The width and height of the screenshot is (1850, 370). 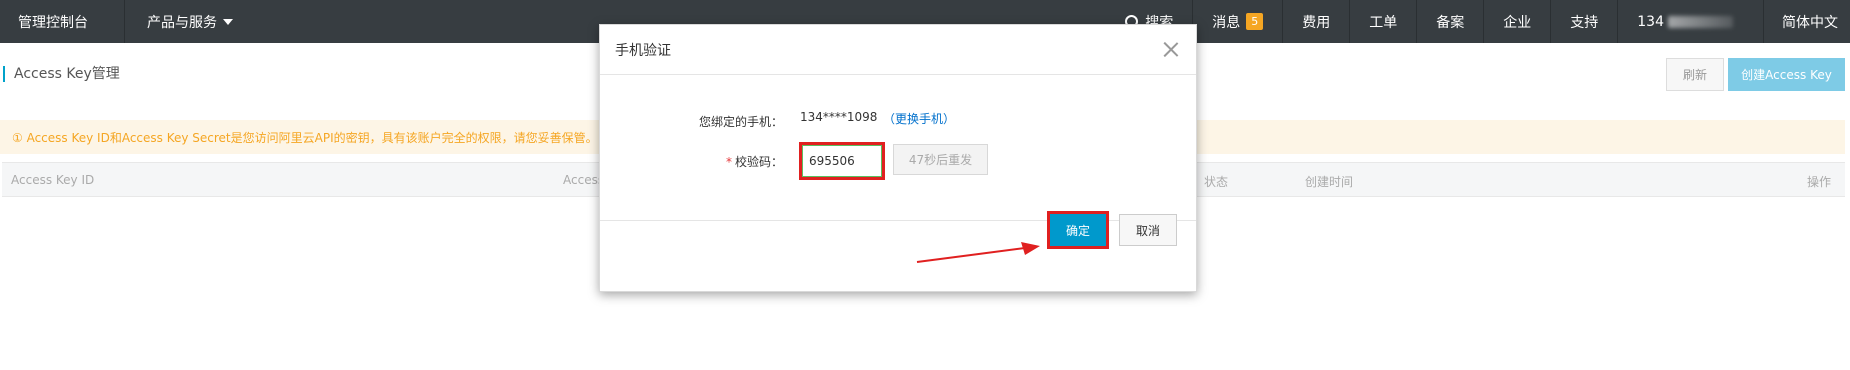 I want to click on change-phone-link: 更换手机, so click(x=919, y=119).